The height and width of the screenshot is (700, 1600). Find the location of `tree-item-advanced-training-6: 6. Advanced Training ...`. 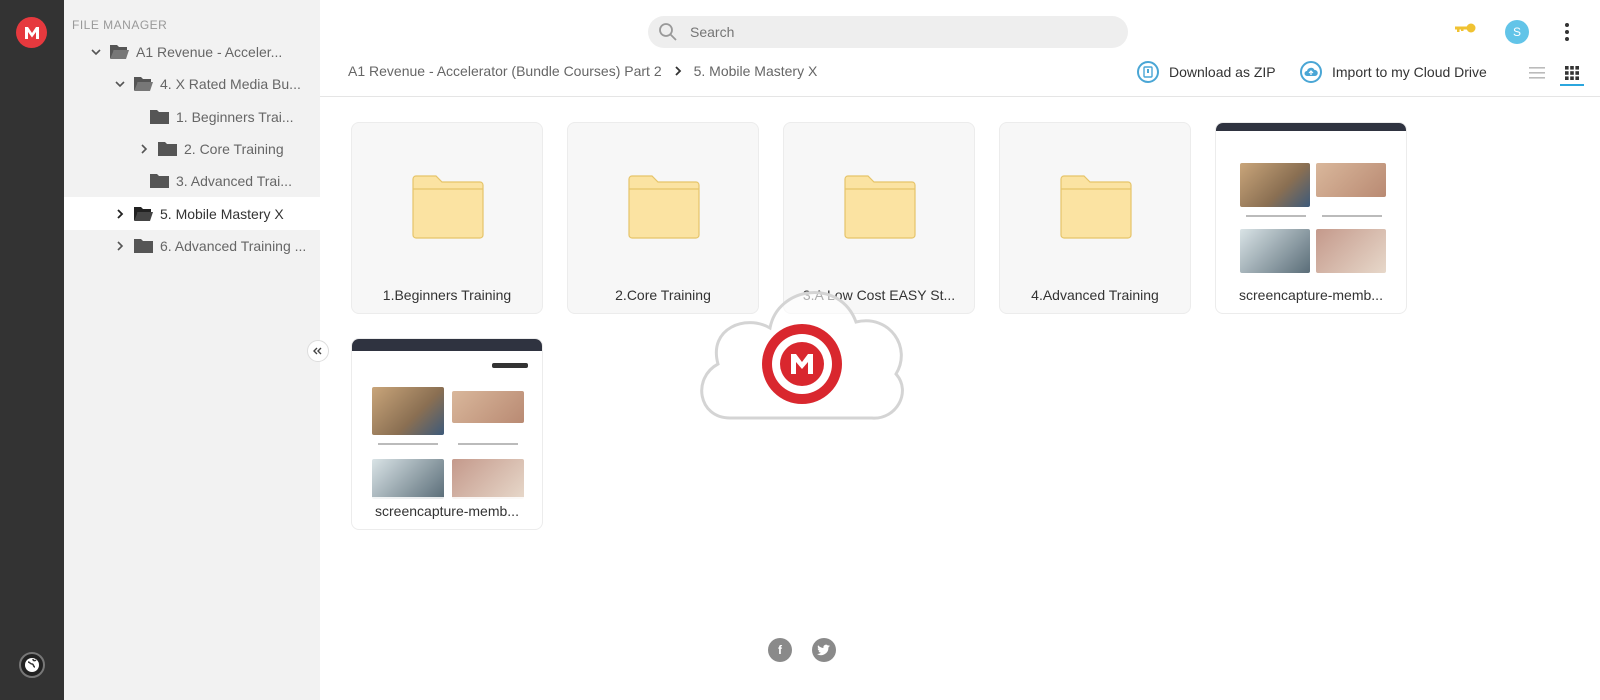

tree-item-advanced-training-6: 6. Advanced Training ... is located at coordinates (192, 245).